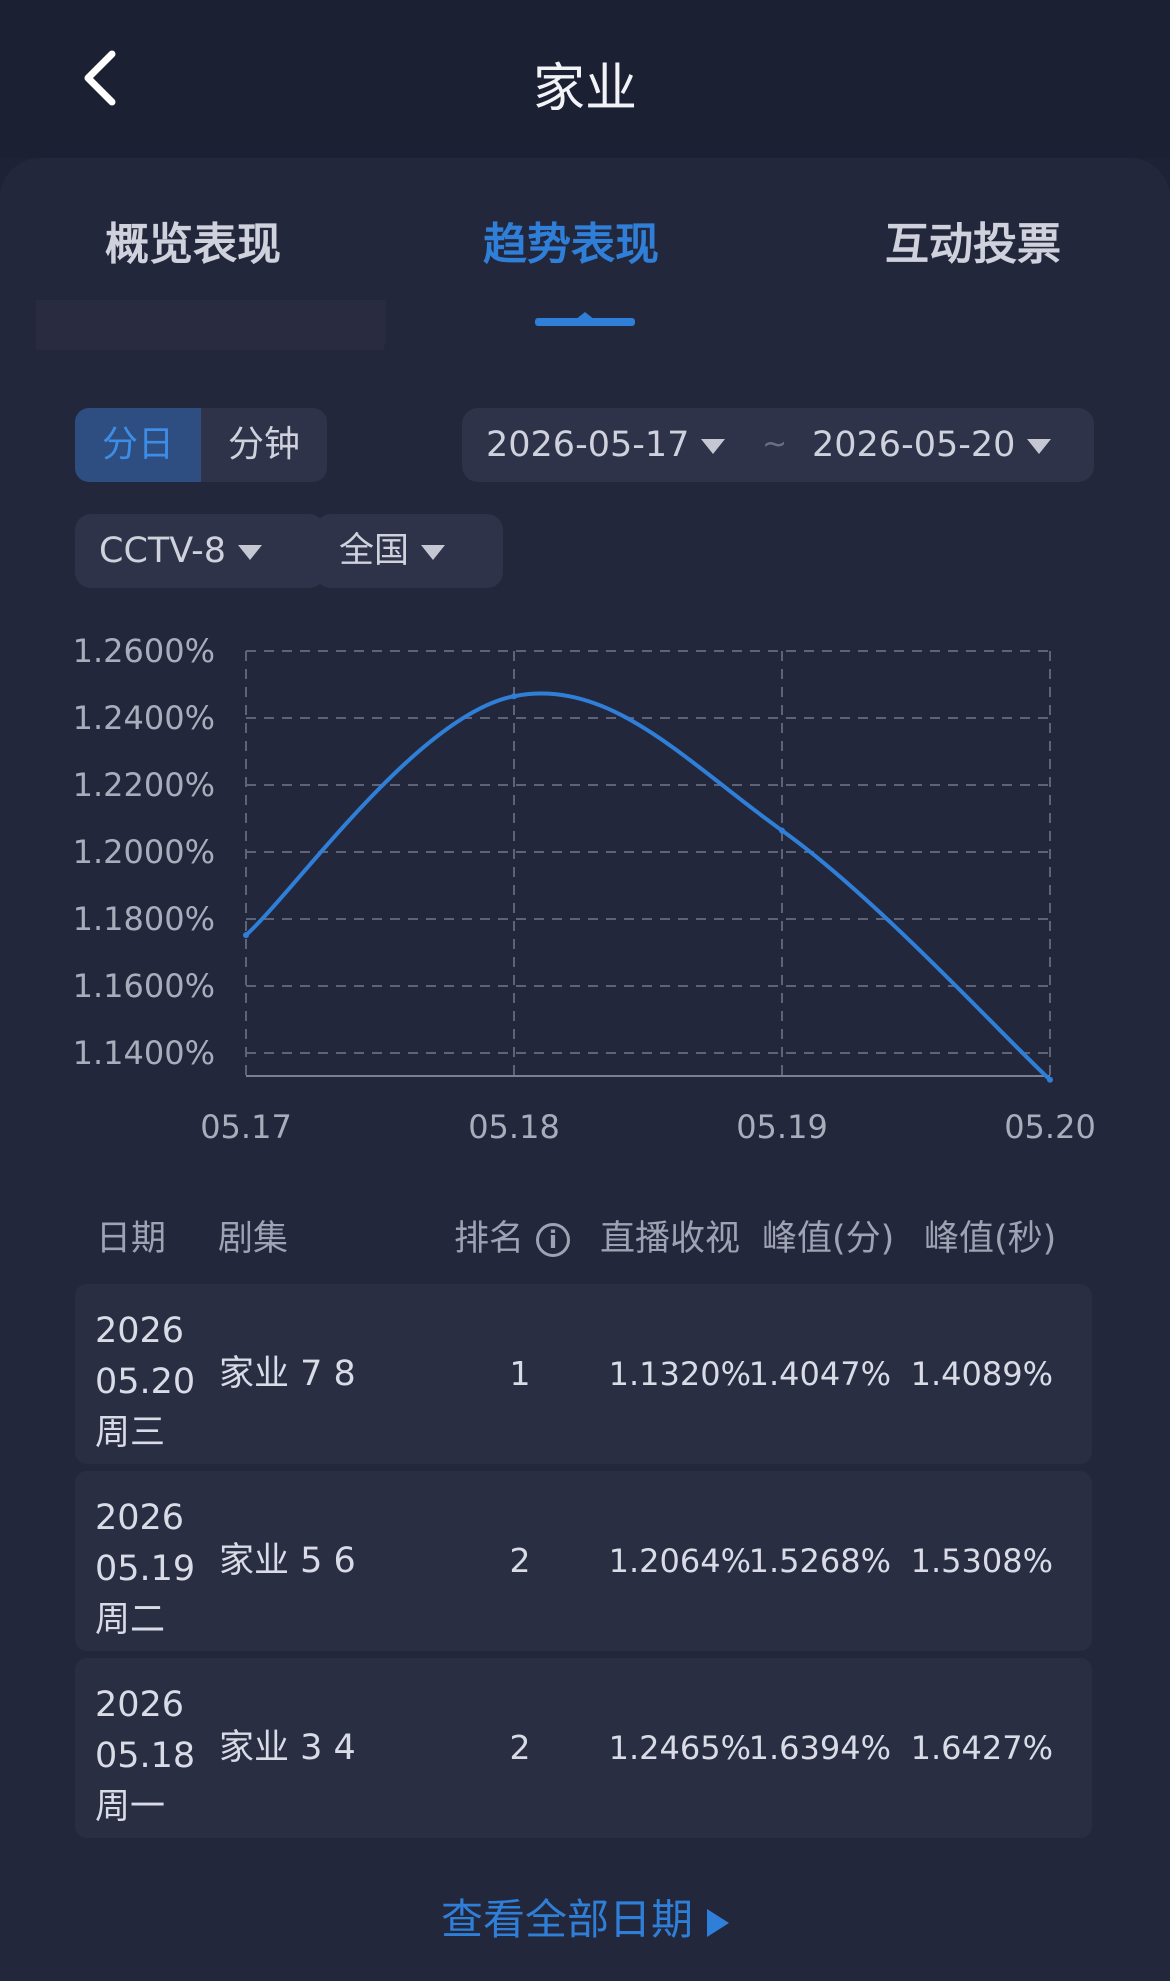 This screenshot has height=1981, width=1170. I want to click on region-select: 全国, so click(409, 551).